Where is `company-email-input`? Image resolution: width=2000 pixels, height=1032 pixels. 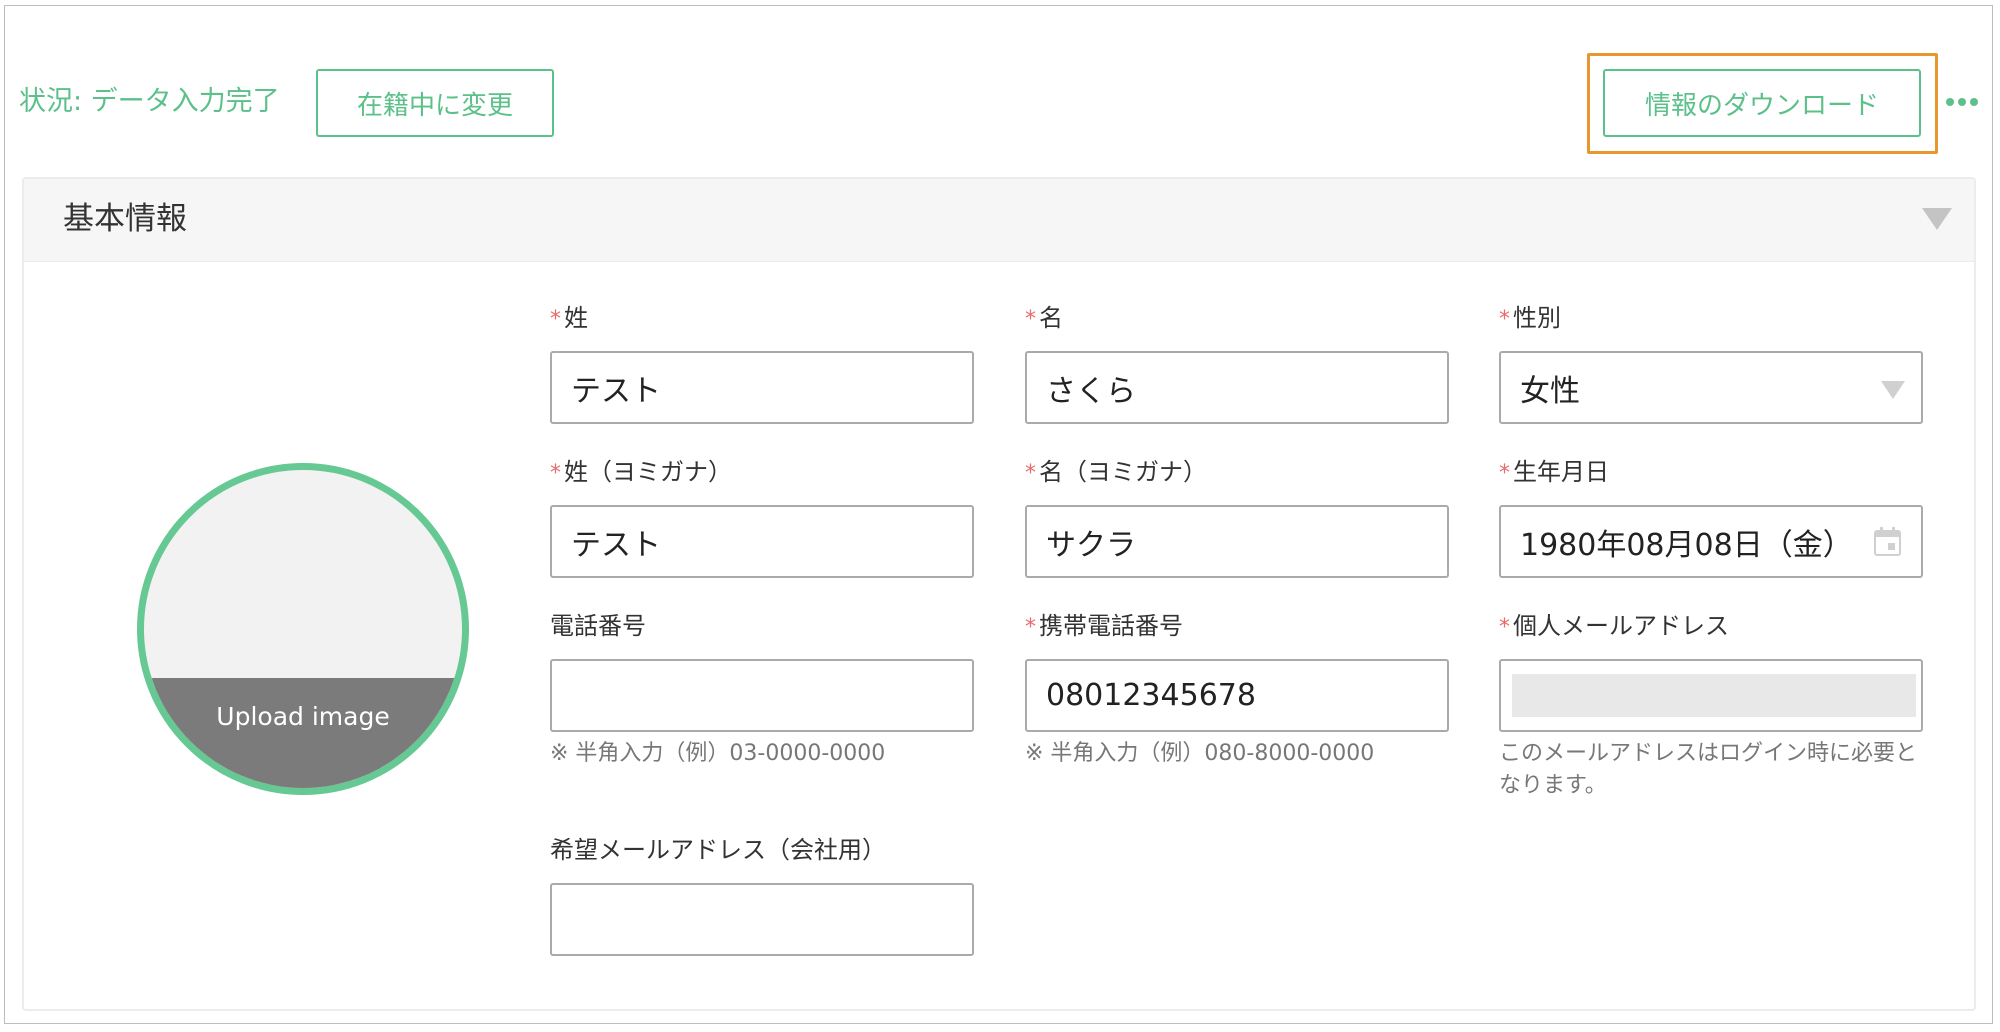 company-email-input is located at coordinates (762, 919).